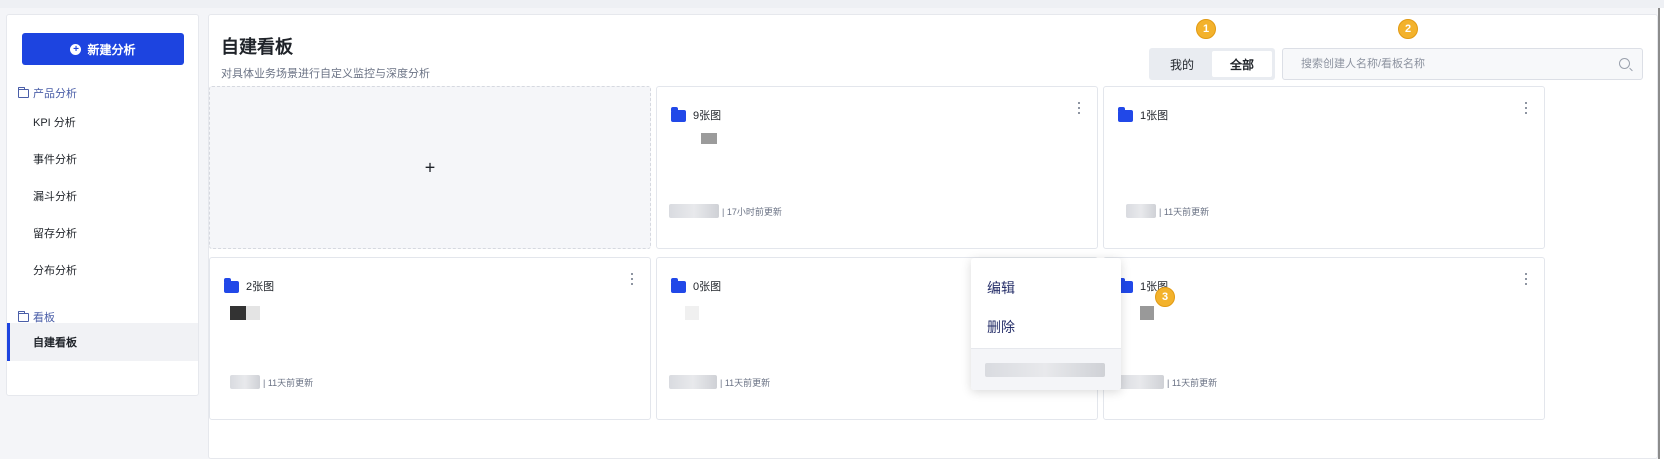 The width and height of the screenshot is (1664, 459). I want to click on sidebar-item-label: 留存分析, so click(55, 234).